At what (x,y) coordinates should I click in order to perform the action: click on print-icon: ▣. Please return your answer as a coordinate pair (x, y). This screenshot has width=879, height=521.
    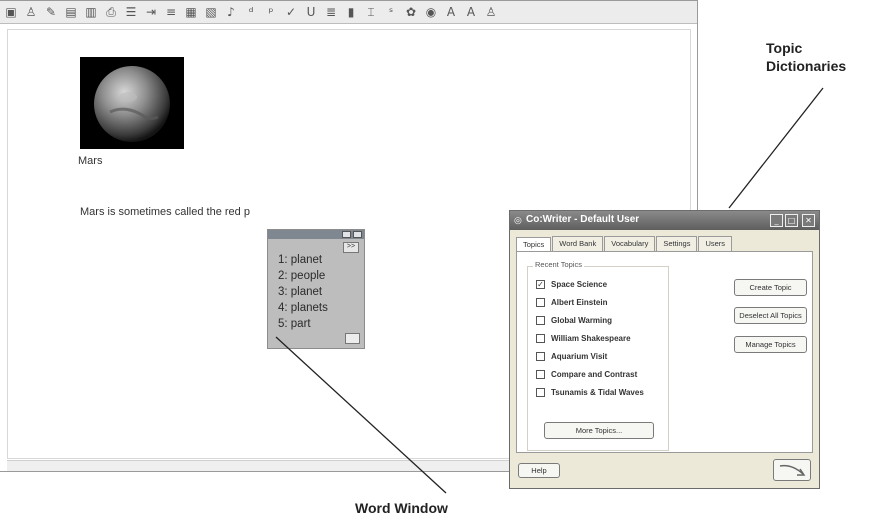
    Looking at the image, I should click on (11, 12).